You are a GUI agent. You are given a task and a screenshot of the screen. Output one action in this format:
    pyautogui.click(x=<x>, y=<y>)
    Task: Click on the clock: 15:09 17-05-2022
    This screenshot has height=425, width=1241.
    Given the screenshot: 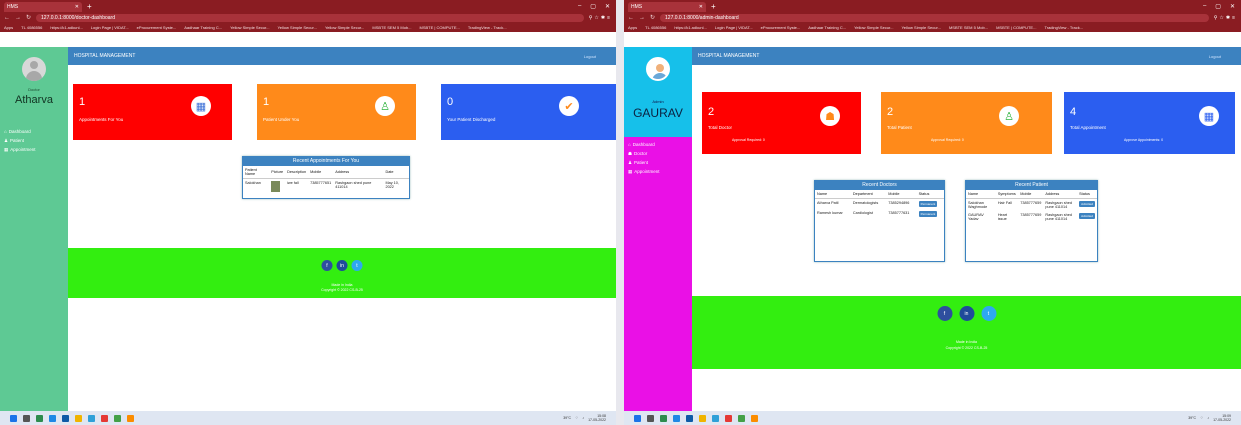 What is the action you would take?
    pyautogui.click(x=1222, y=418)
    